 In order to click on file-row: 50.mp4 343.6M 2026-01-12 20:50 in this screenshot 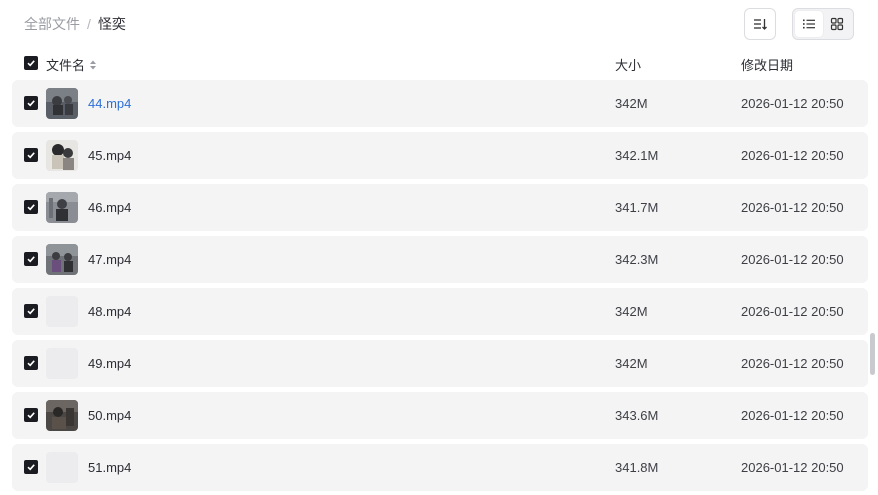, I will do `click(440, 415)`.